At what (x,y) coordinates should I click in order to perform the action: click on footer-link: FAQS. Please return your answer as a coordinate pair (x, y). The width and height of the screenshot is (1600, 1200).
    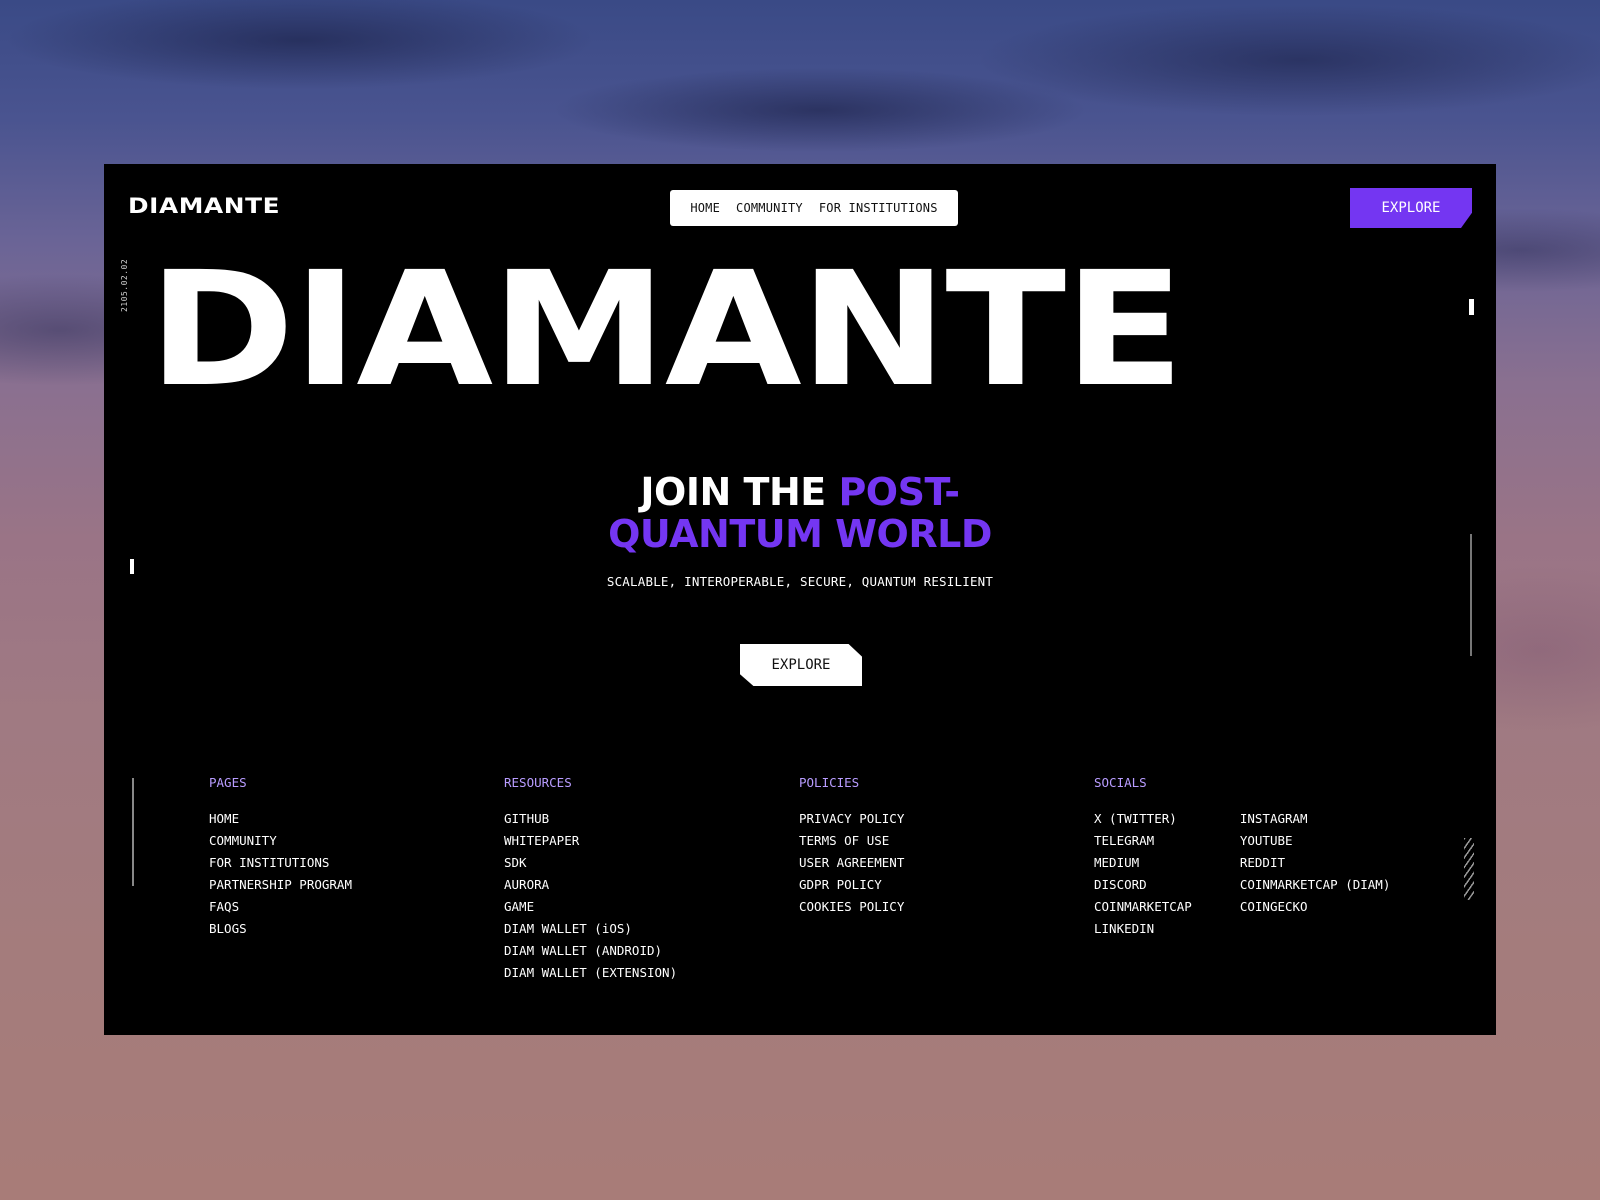
    Looking at the image, I should click on (280, 907).